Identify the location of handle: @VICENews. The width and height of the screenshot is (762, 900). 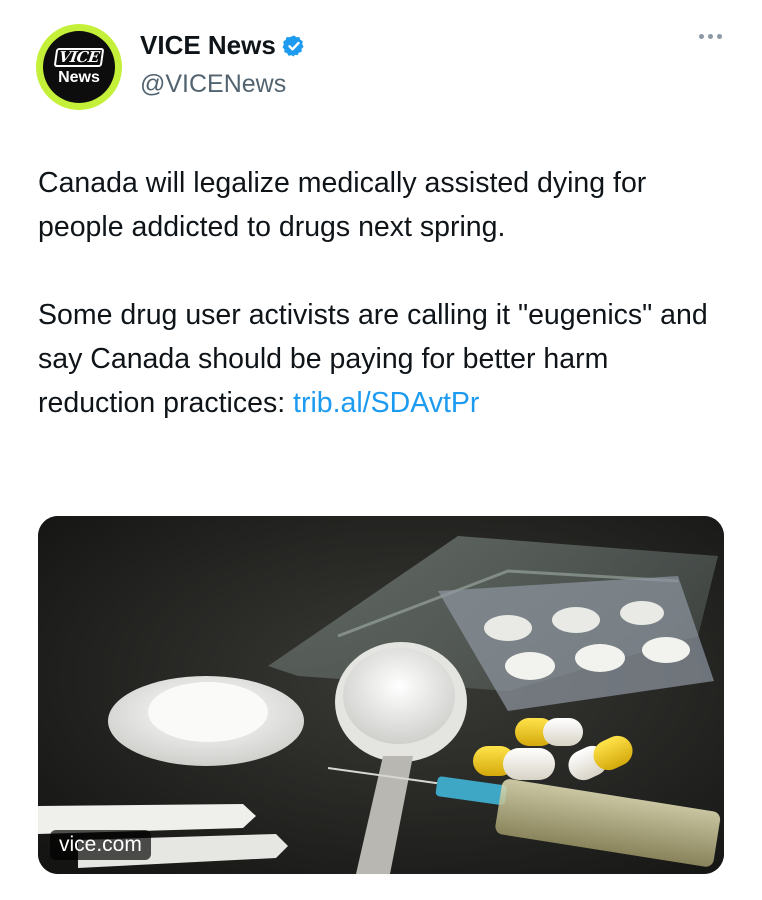
(213, 84).